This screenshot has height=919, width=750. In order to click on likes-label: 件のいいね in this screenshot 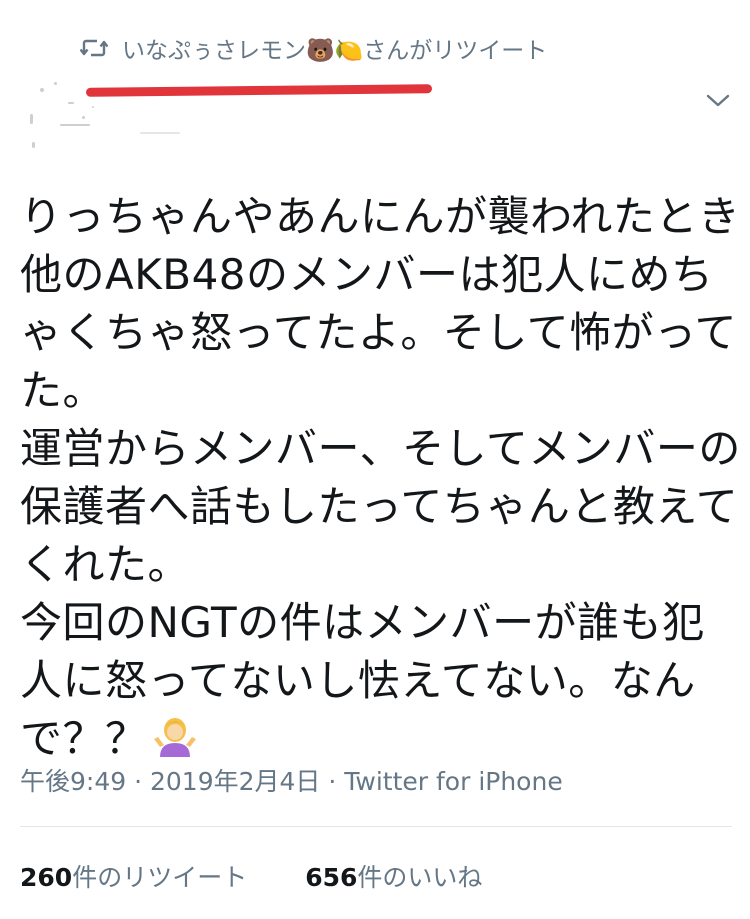, I will do `click(420, 877)`.